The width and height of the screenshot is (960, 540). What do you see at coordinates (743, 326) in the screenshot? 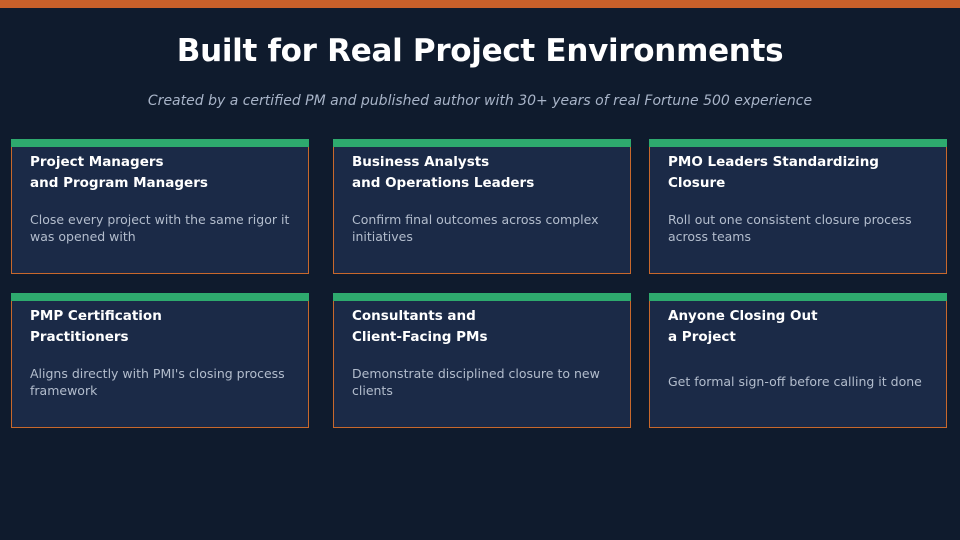
I see `card-title: Anyone Closing Out a Project` at bounding box center [743, 326].